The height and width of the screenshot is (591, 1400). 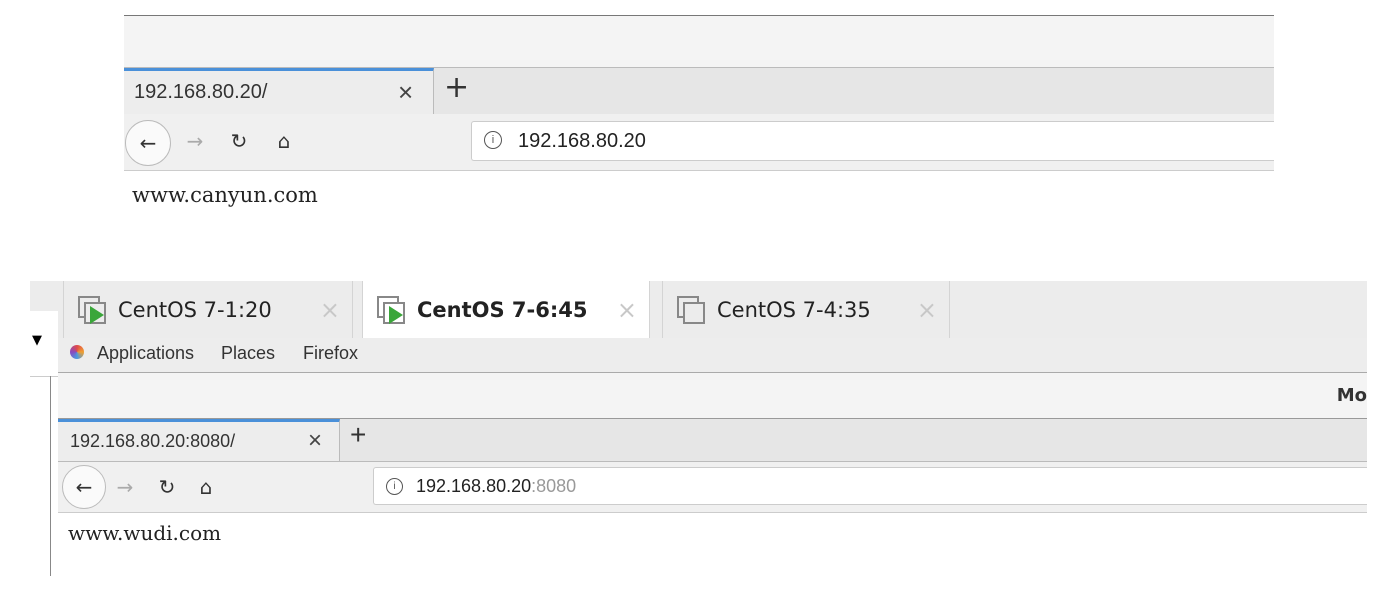 I want to click on vm-left-panel: ▼, so click(x=44, y=428).